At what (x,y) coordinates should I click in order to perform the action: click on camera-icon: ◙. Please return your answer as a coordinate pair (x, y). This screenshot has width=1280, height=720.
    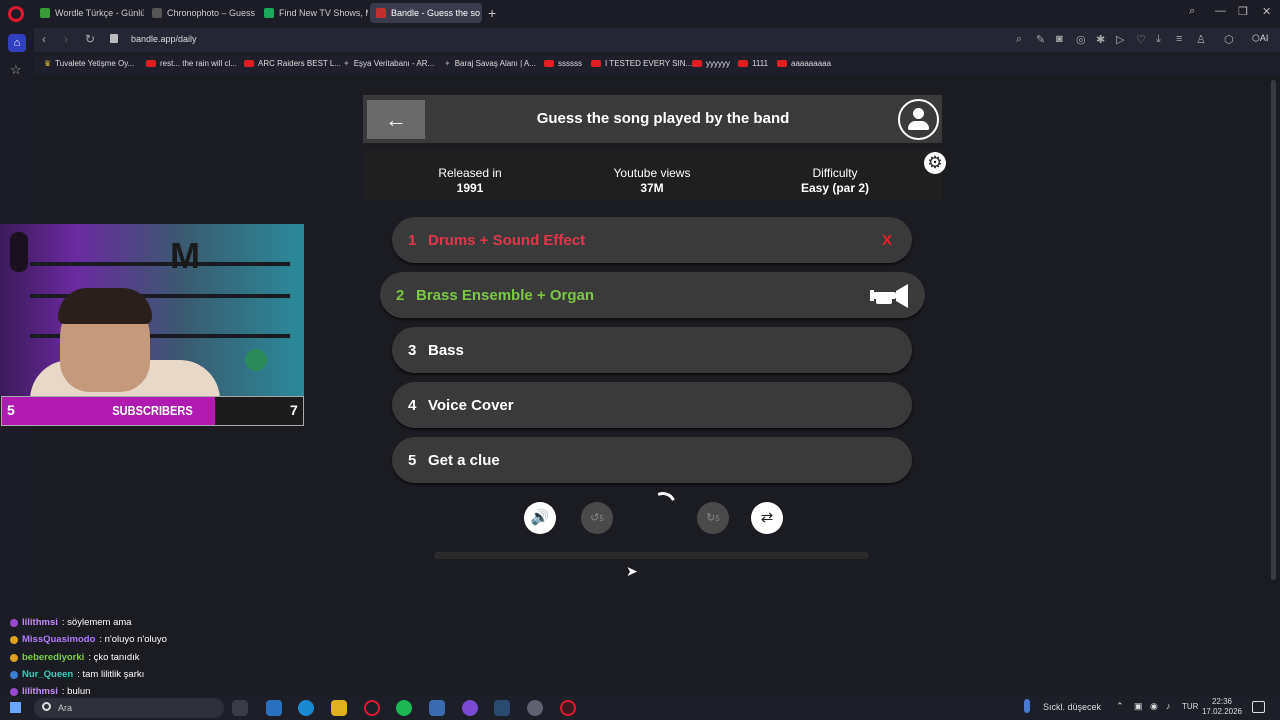
    Looking at the image, I should click on (1059, 39).